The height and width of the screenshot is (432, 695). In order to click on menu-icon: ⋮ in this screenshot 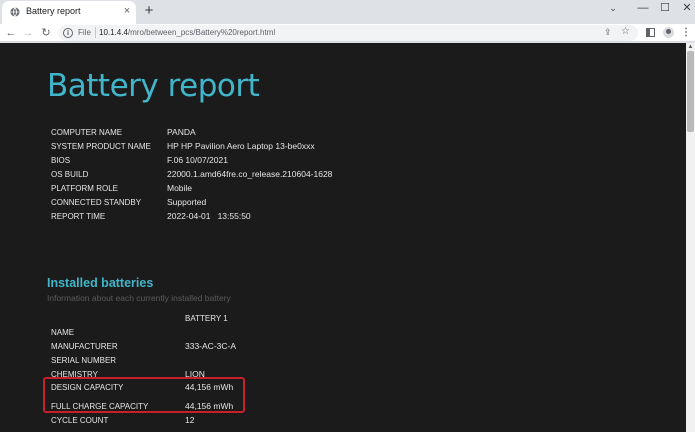, I will do `click(686, 33)`.